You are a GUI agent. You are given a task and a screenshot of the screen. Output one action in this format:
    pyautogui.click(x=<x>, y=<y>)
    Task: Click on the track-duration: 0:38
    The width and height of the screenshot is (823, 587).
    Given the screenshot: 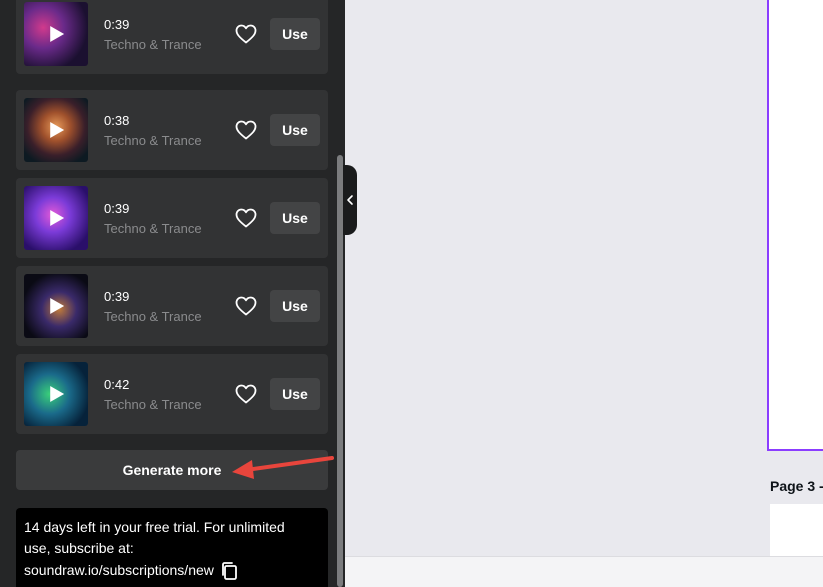 What is the action you would take?
    pyautogui.click(x=117, y=120)
    